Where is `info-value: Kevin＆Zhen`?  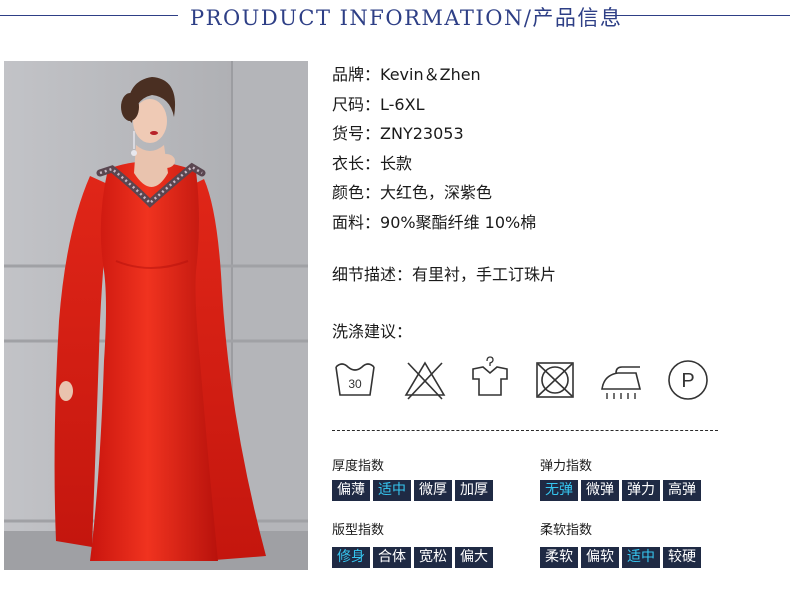
info-value: Kevin＆Zhen is located at coordinates (430, 74).